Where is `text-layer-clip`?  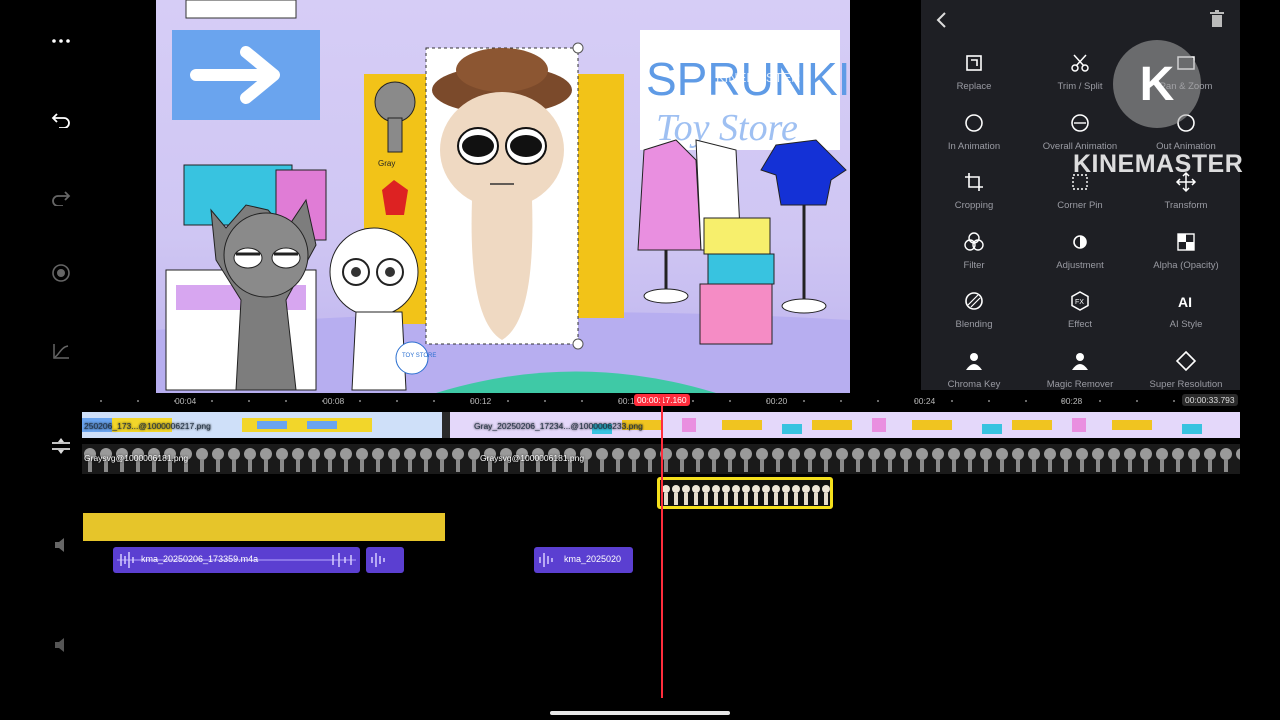 text-layer-clip is located at coordinates (264, 527).